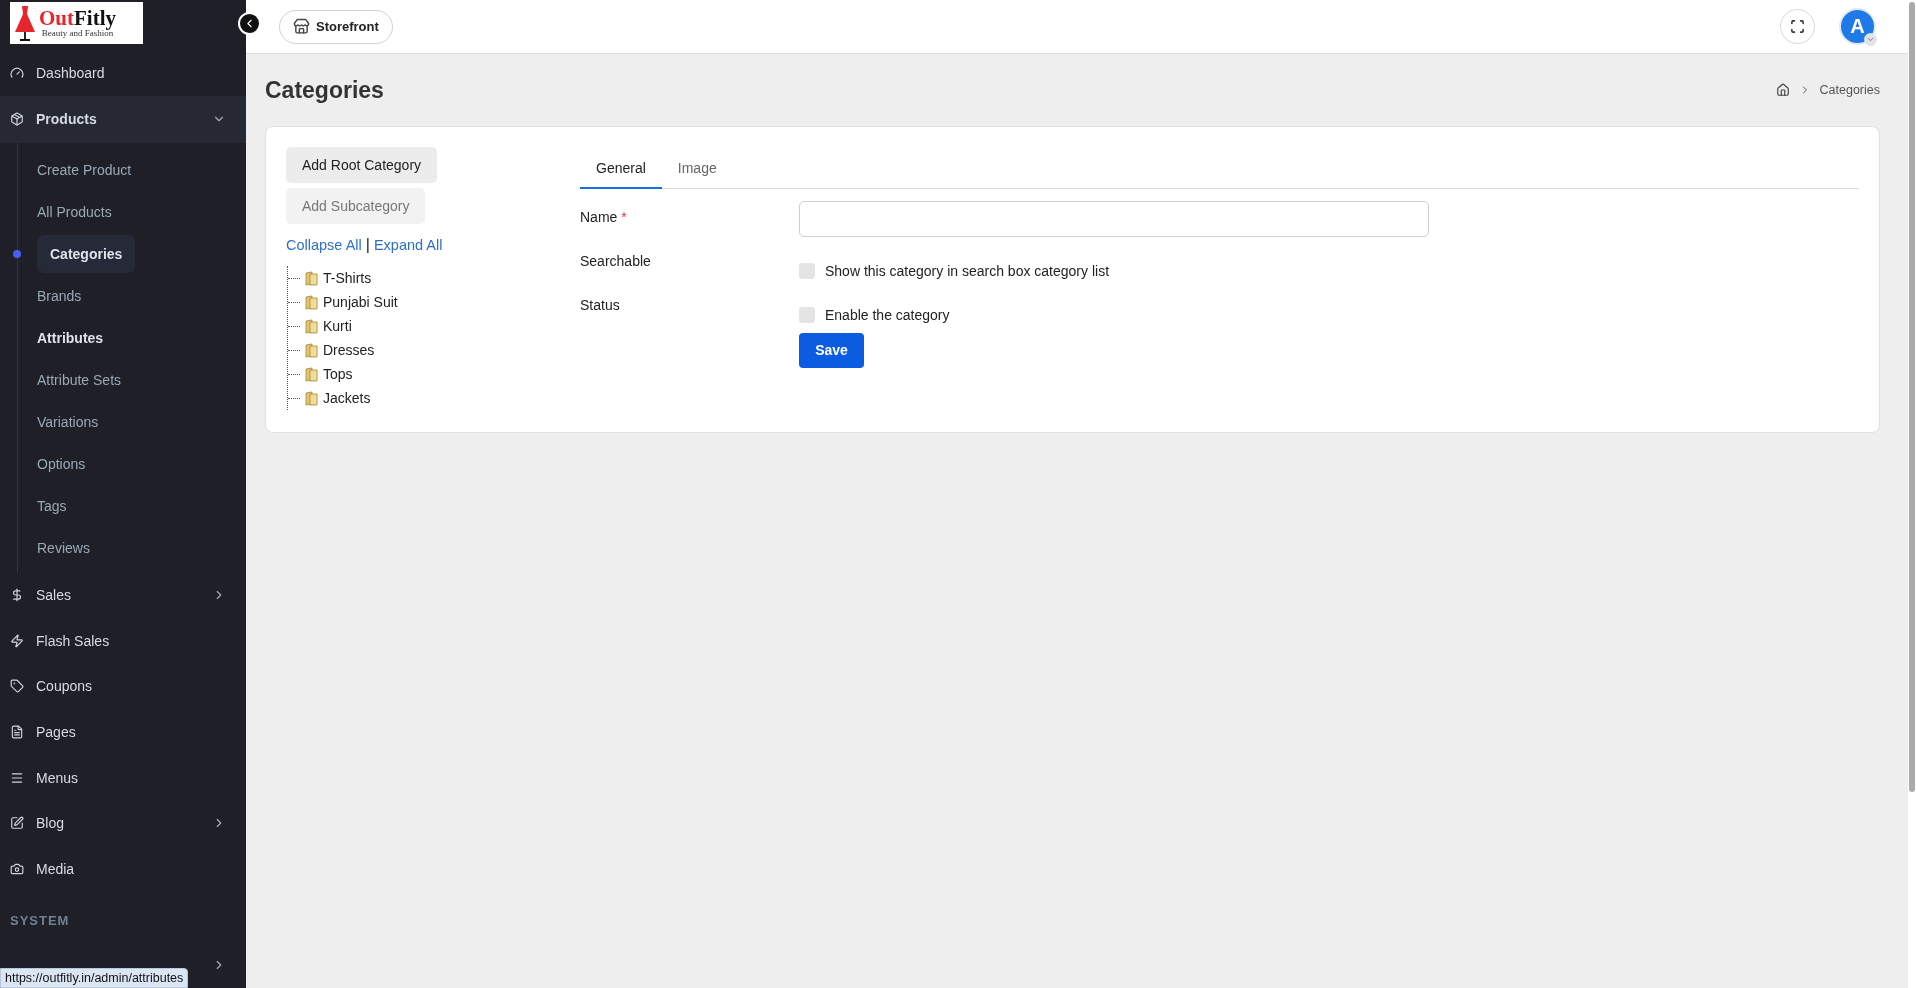 The image size is (1916, 988). Describe the element at coordinates (831, 350) in the screenshot. I see `save-button: Save` at that location.